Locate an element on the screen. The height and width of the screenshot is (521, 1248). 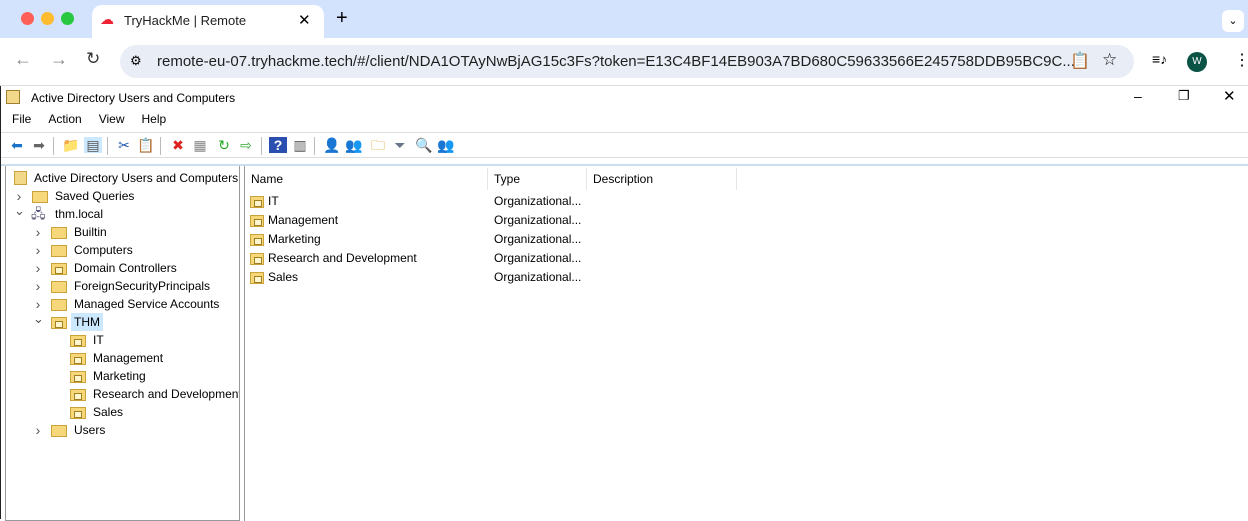
find-icon: 🔍 is located at coordinates (424, 145).